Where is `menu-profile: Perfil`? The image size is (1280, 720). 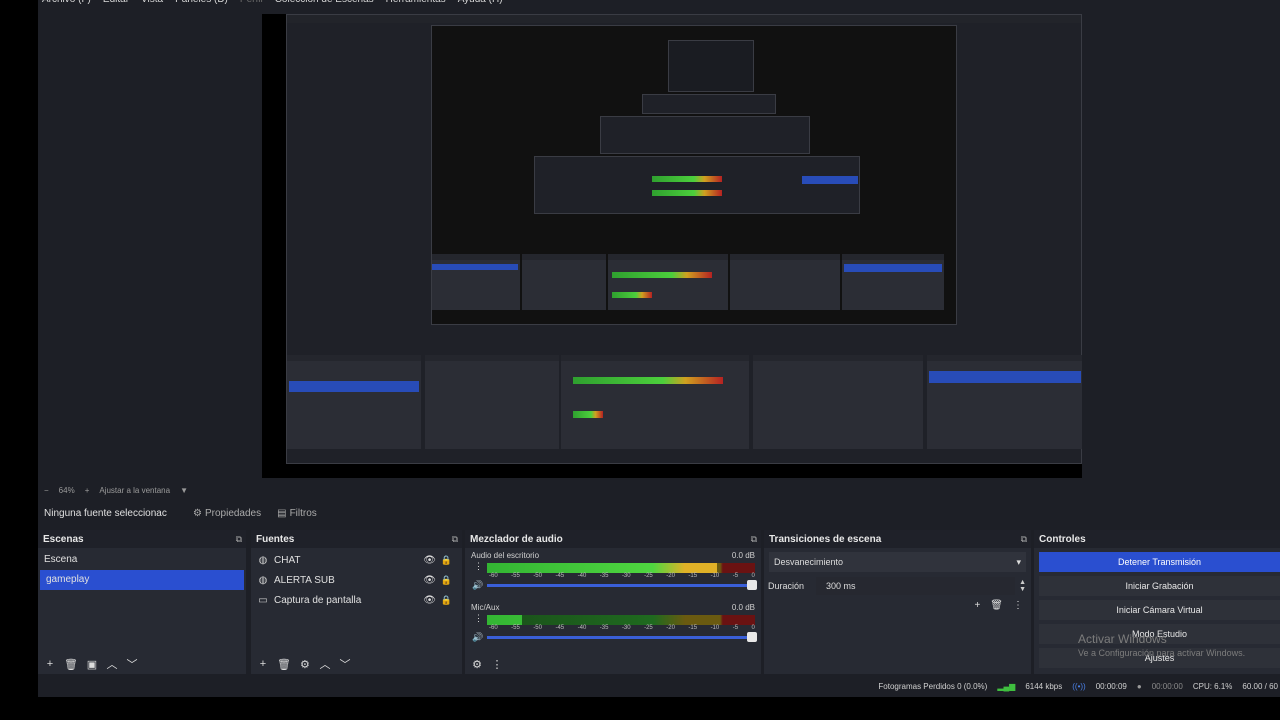 menu-profile: Perfil is located at coordinates (251, 4).